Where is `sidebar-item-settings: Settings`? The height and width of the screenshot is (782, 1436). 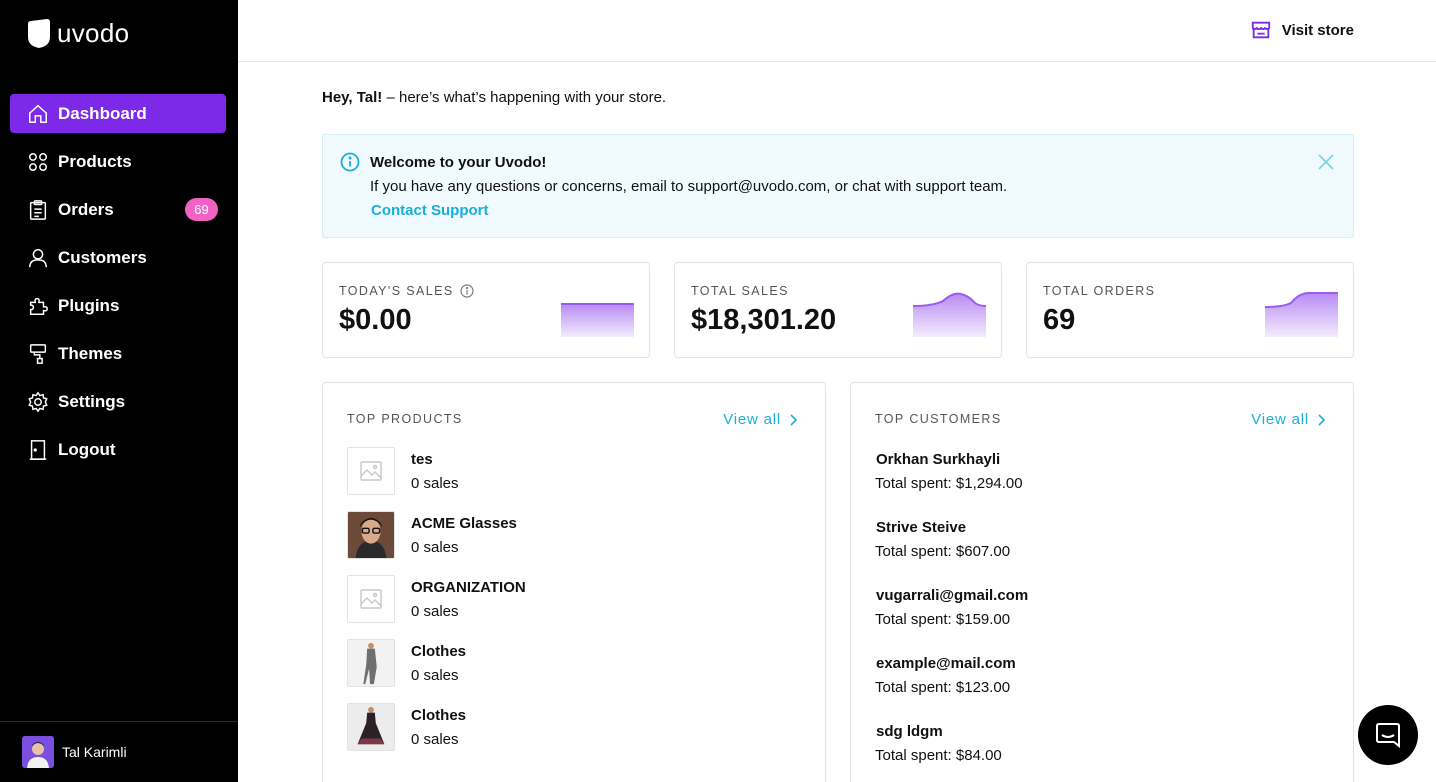 sidebar-item-settings: Settings is located at coordinates (118, 401).